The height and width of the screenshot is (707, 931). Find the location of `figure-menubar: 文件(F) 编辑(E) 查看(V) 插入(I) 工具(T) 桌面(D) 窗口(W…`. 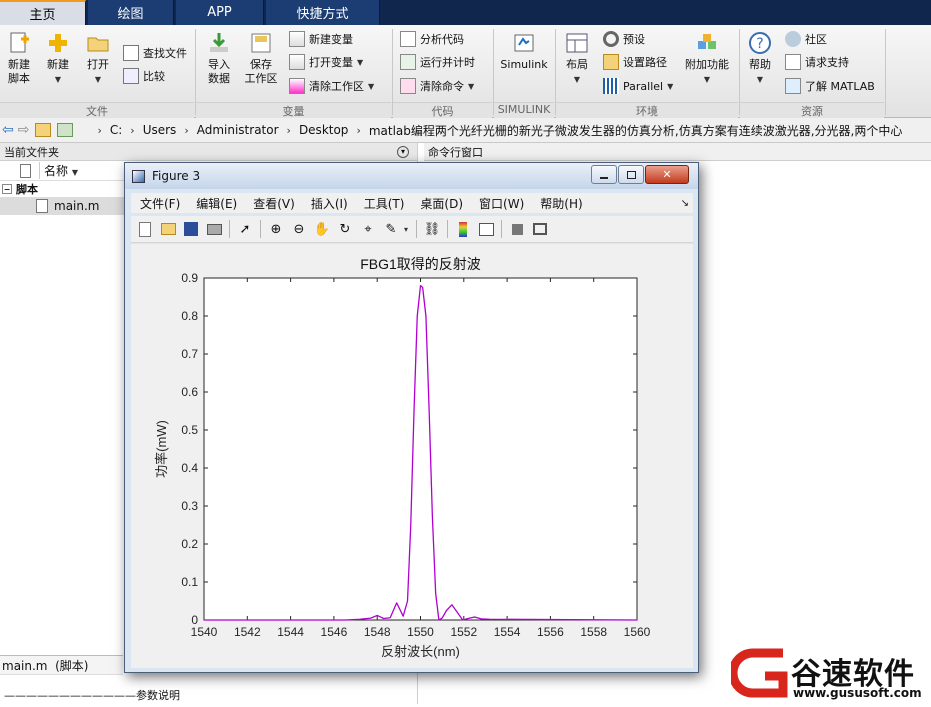

figure-menubar: 文件(F) 编辑(E) 查看(V) 插入(I) 工具(T) 桌面(D) 窗口(W… is located at coordinates (412, 203).